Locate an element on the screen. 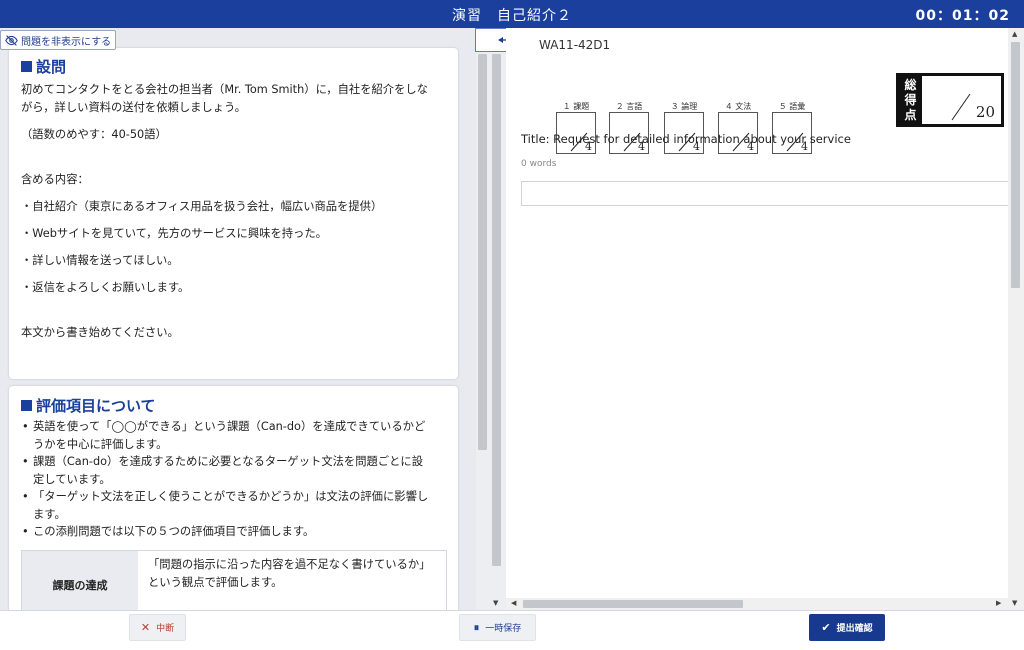 The image size is (1024, 650). total-score-area: 20 is located at coordinates (961, 100).